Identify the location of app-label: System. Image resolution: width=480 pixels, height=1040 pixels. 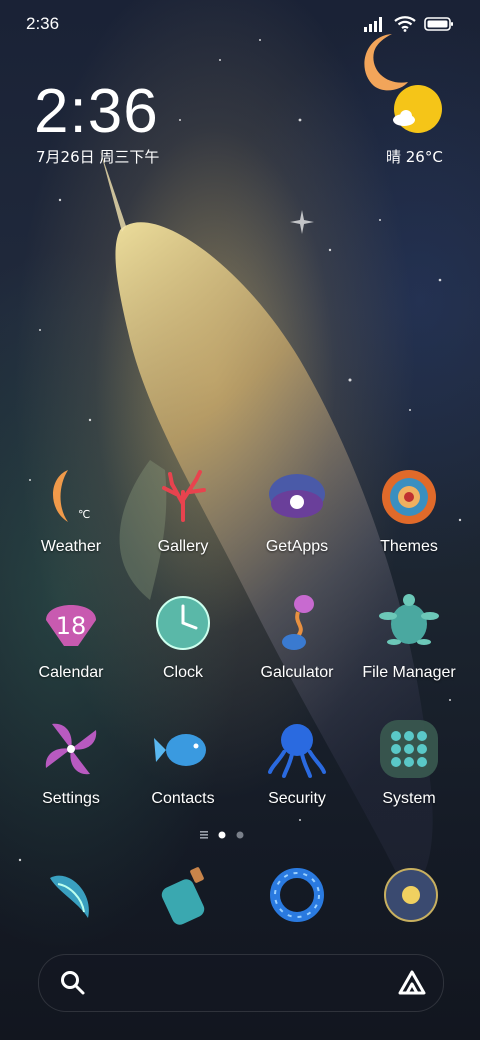
(409, 798).